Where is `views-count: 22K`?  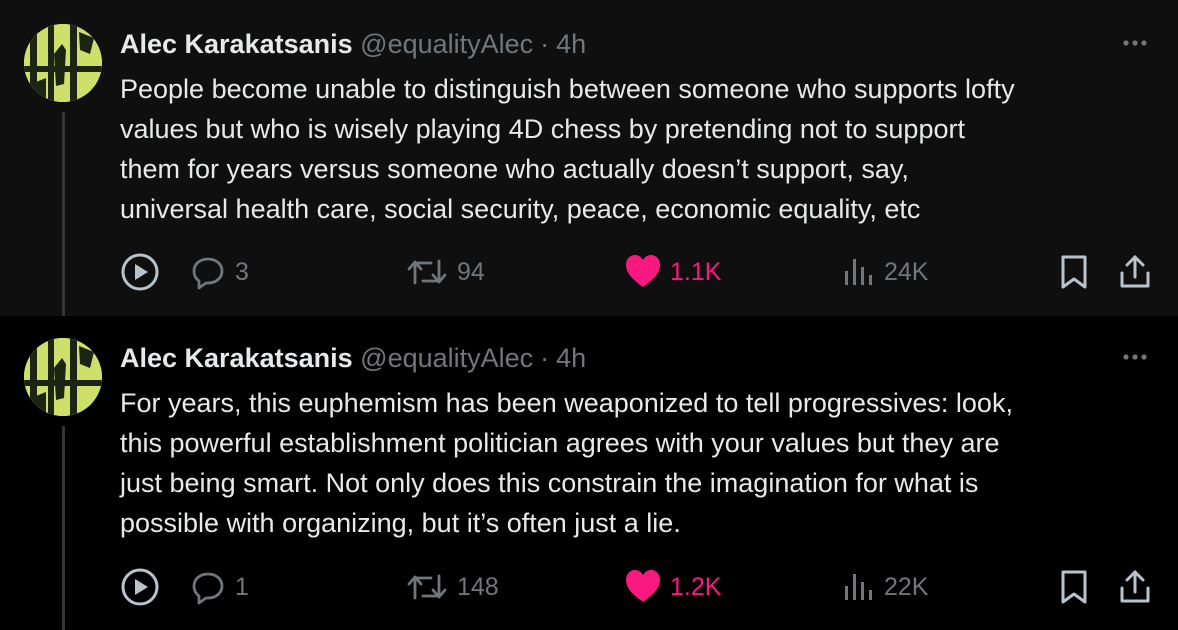 views-count: 22K is located at coordinates (906, 586).